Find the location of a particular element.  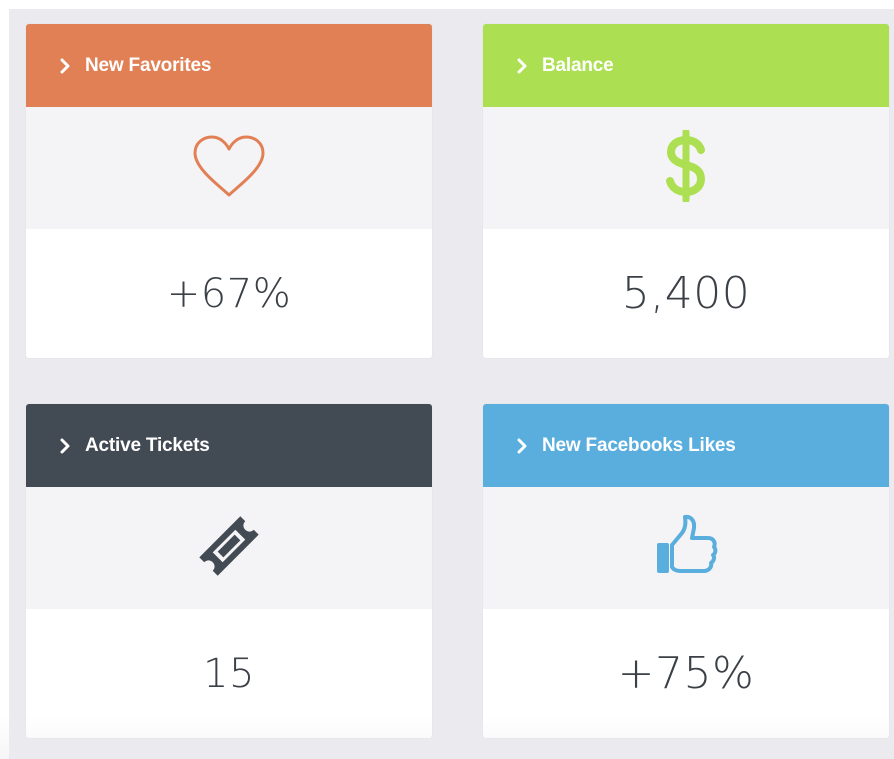

card-header-balance: Balance is located at coordinates (686, 65).